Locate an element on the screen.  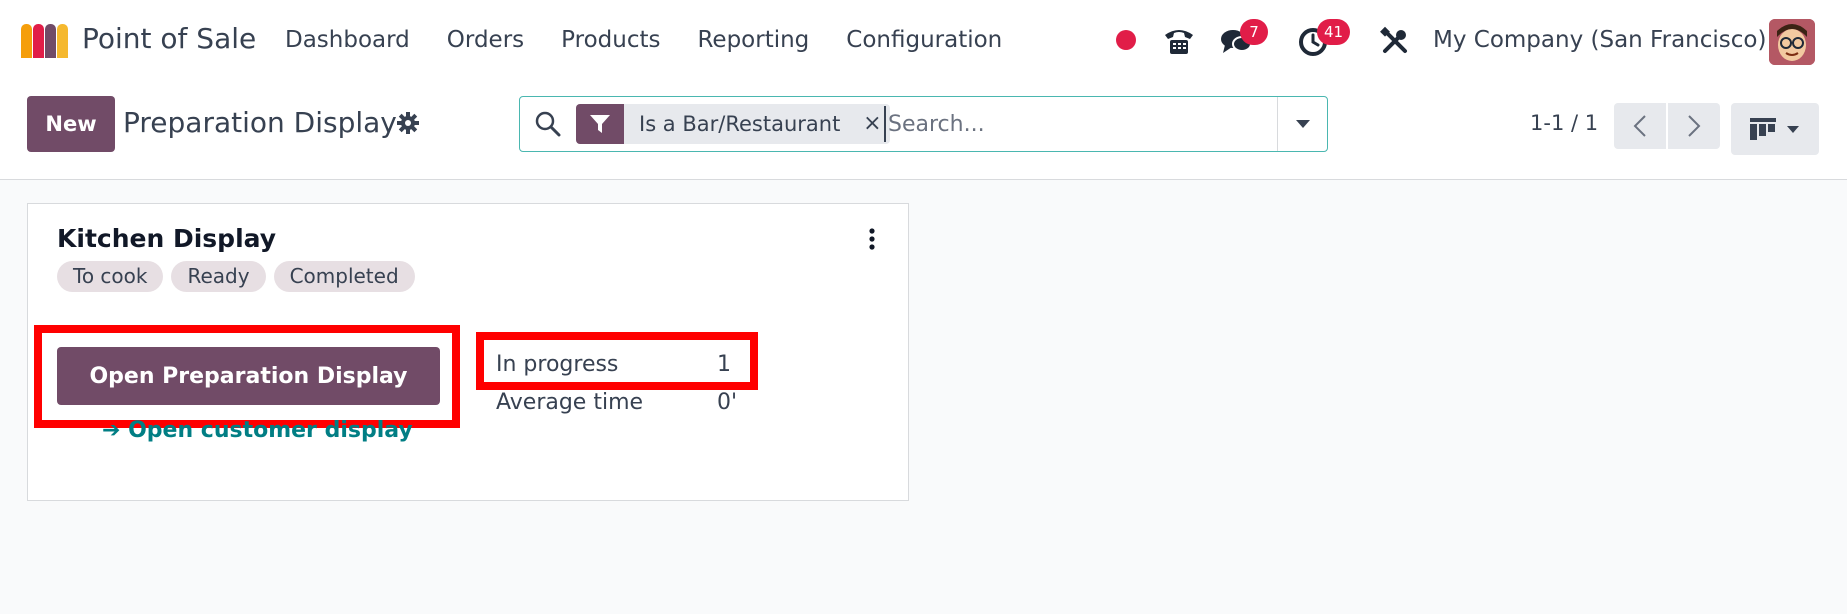
kanban-view-icon is located at coordinates (1763, 129).